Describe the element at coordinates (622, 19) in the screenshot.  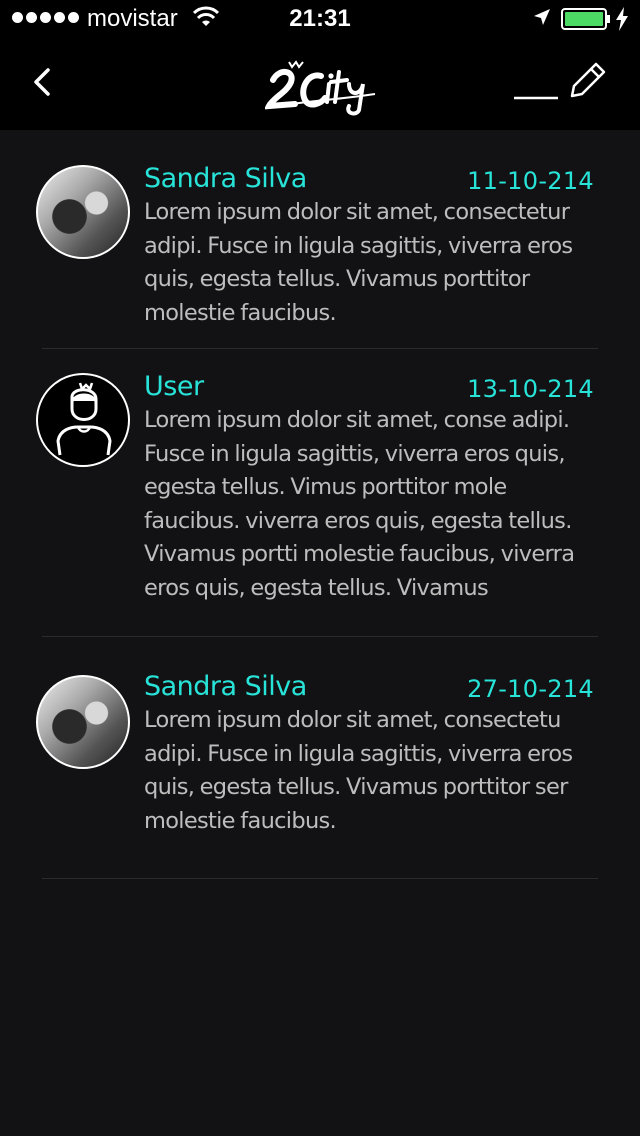
I see `charging-bolt-icon` at that location.